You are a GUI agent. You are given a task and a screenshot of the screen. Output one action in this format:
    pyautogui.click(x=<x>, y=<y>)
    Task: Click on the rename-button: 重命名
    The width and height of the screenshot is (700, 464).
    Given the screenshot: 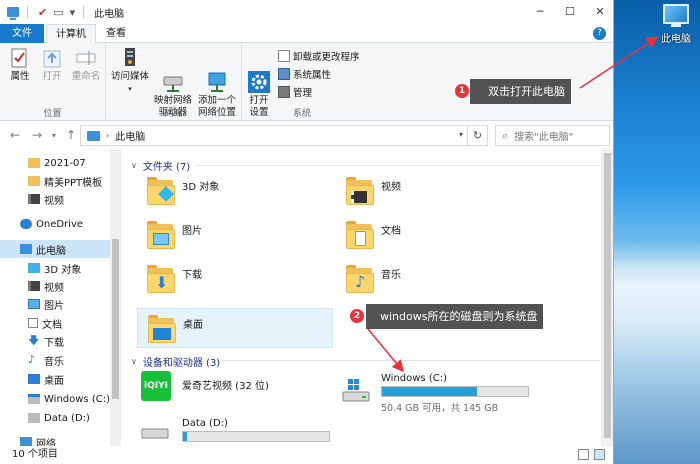 What is the action you would take?
    pyautogui.click(x=86, y=65)
    